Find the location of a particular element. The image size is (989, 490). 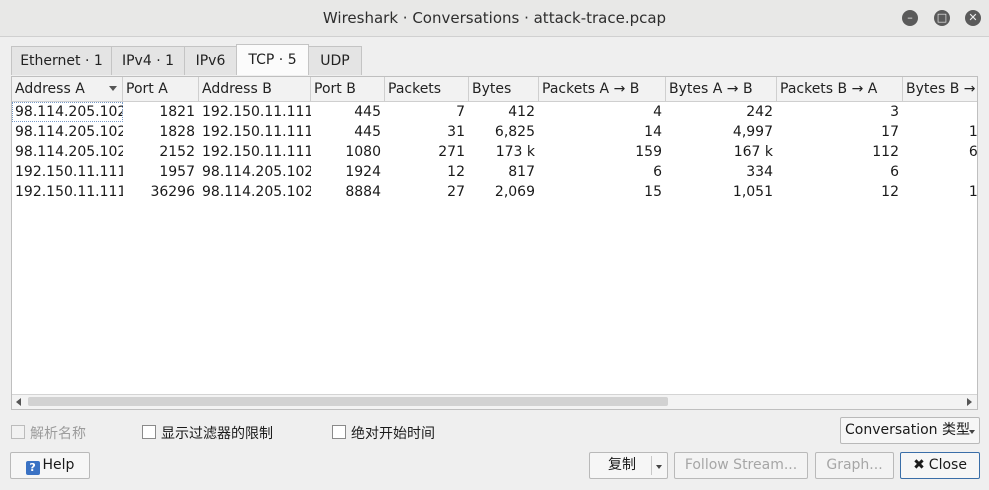

cell-packets-b-a: 112 is located at coordinates (840, 152).